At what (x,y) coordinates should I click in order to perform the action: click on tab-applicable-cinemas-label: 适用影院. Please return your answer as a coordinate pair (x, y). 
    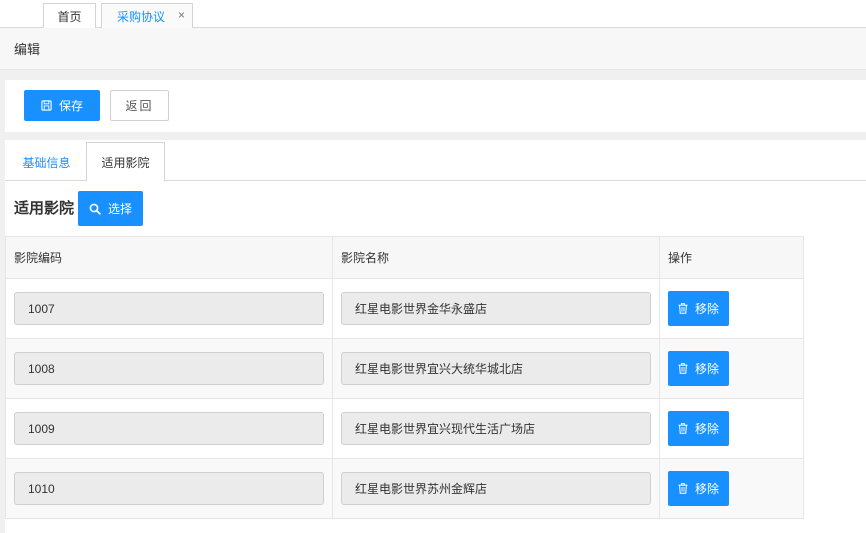
    Looking at the image, I should click on (125, 162).